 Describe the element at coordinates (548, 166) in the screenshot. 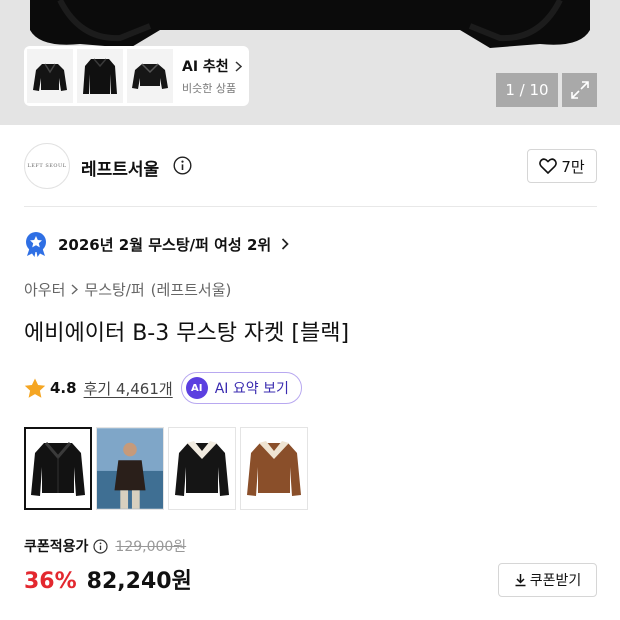

I see `heart-icon` at that location.